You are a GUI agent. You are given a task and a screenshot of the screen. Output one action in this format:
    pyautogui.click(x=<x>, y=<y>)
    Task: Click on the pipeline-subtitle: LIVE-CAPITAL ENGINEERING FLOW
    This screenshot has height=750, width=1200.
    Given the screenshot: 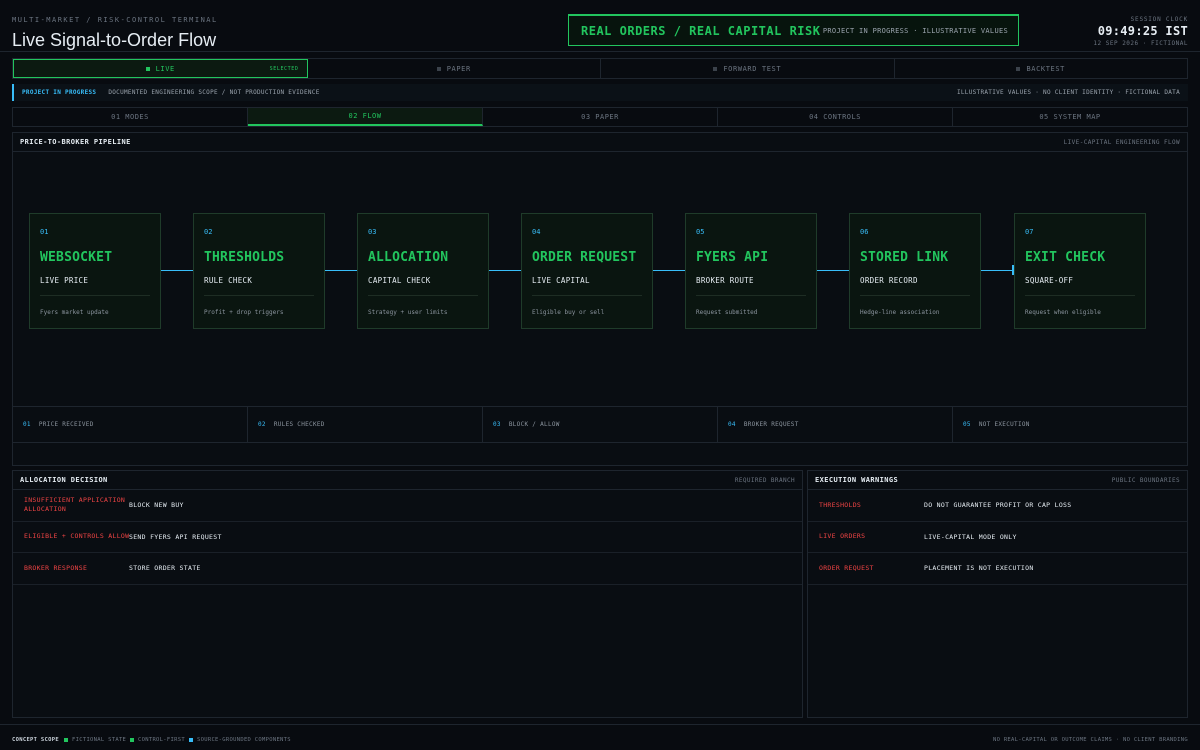 What is the action you would take?
    pyautogui.click(x=1121, y=142)
    